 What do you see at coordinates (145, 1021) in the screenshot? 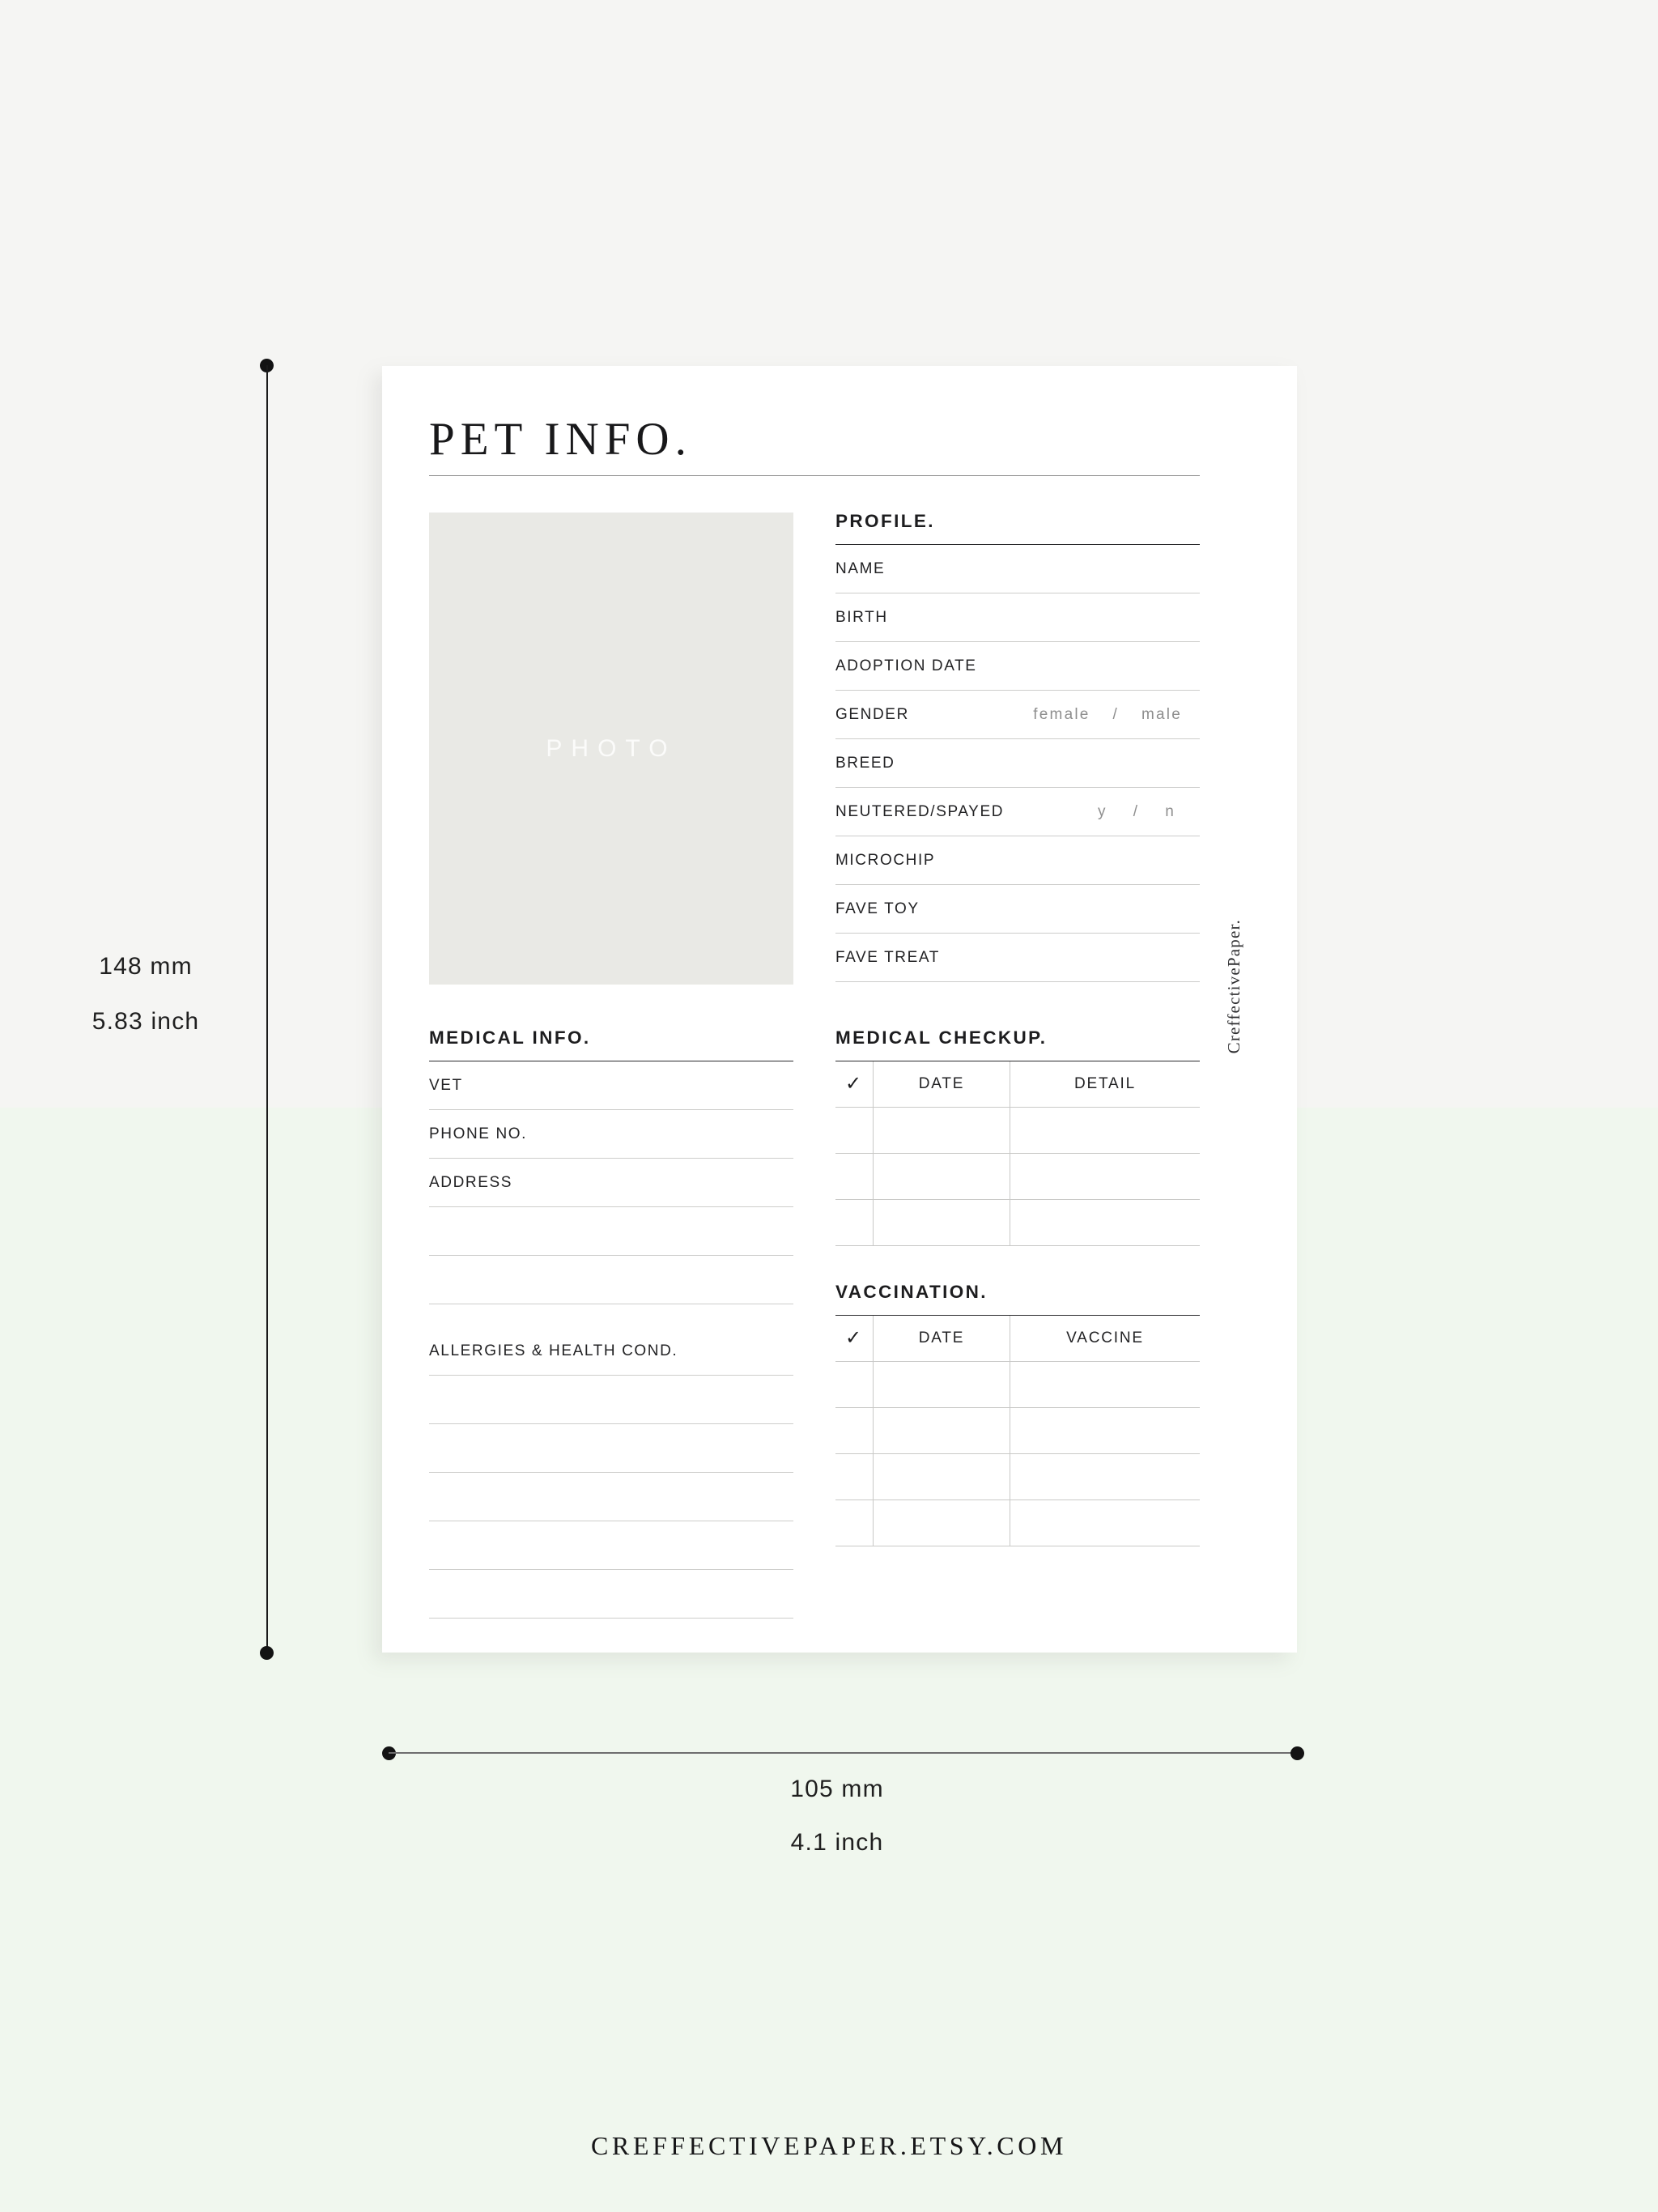
I see `height-dim-inch: 5.83 inch` at bounding box center [145, 1021].